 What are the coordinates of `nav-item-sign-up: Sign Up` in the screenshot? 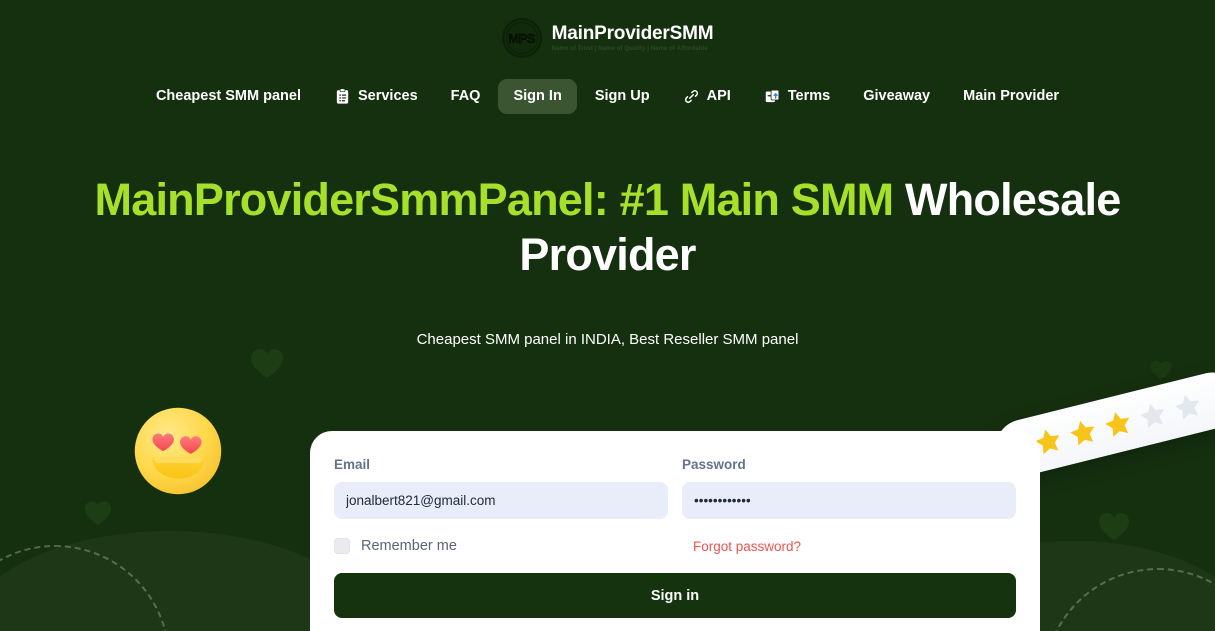 It's located at (622, 96).